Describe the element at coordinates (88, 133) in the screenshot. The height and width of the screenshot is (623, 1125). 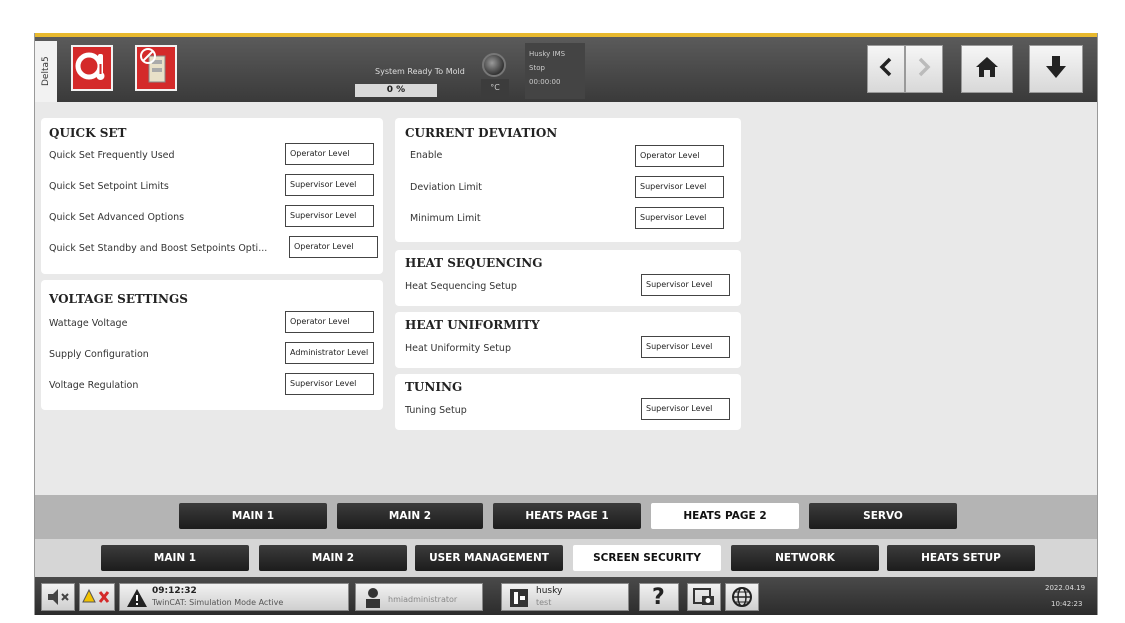
I see `quick-set-title: QUICK SET` at that location.